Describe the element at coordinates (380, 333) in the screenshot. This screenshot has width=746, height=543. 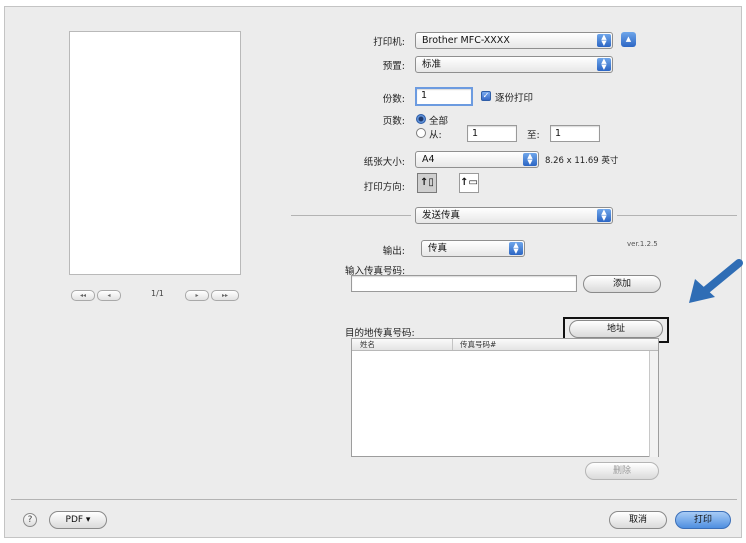
I see `destination-label: 目的地传真号码:` at that location.